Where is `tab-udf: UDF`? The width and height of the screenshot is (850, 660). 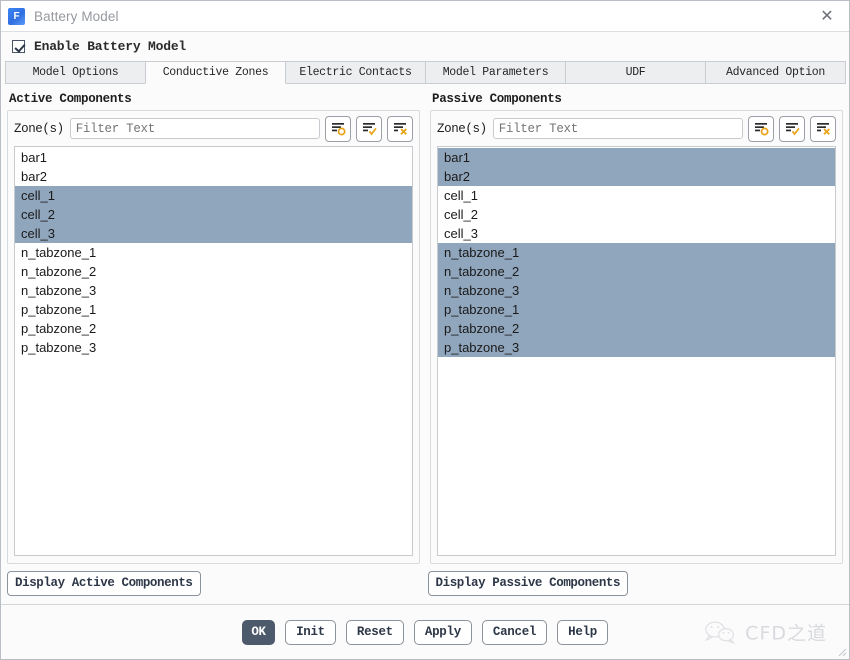 tab-udf: UDF is located at coordinates (635, 72).